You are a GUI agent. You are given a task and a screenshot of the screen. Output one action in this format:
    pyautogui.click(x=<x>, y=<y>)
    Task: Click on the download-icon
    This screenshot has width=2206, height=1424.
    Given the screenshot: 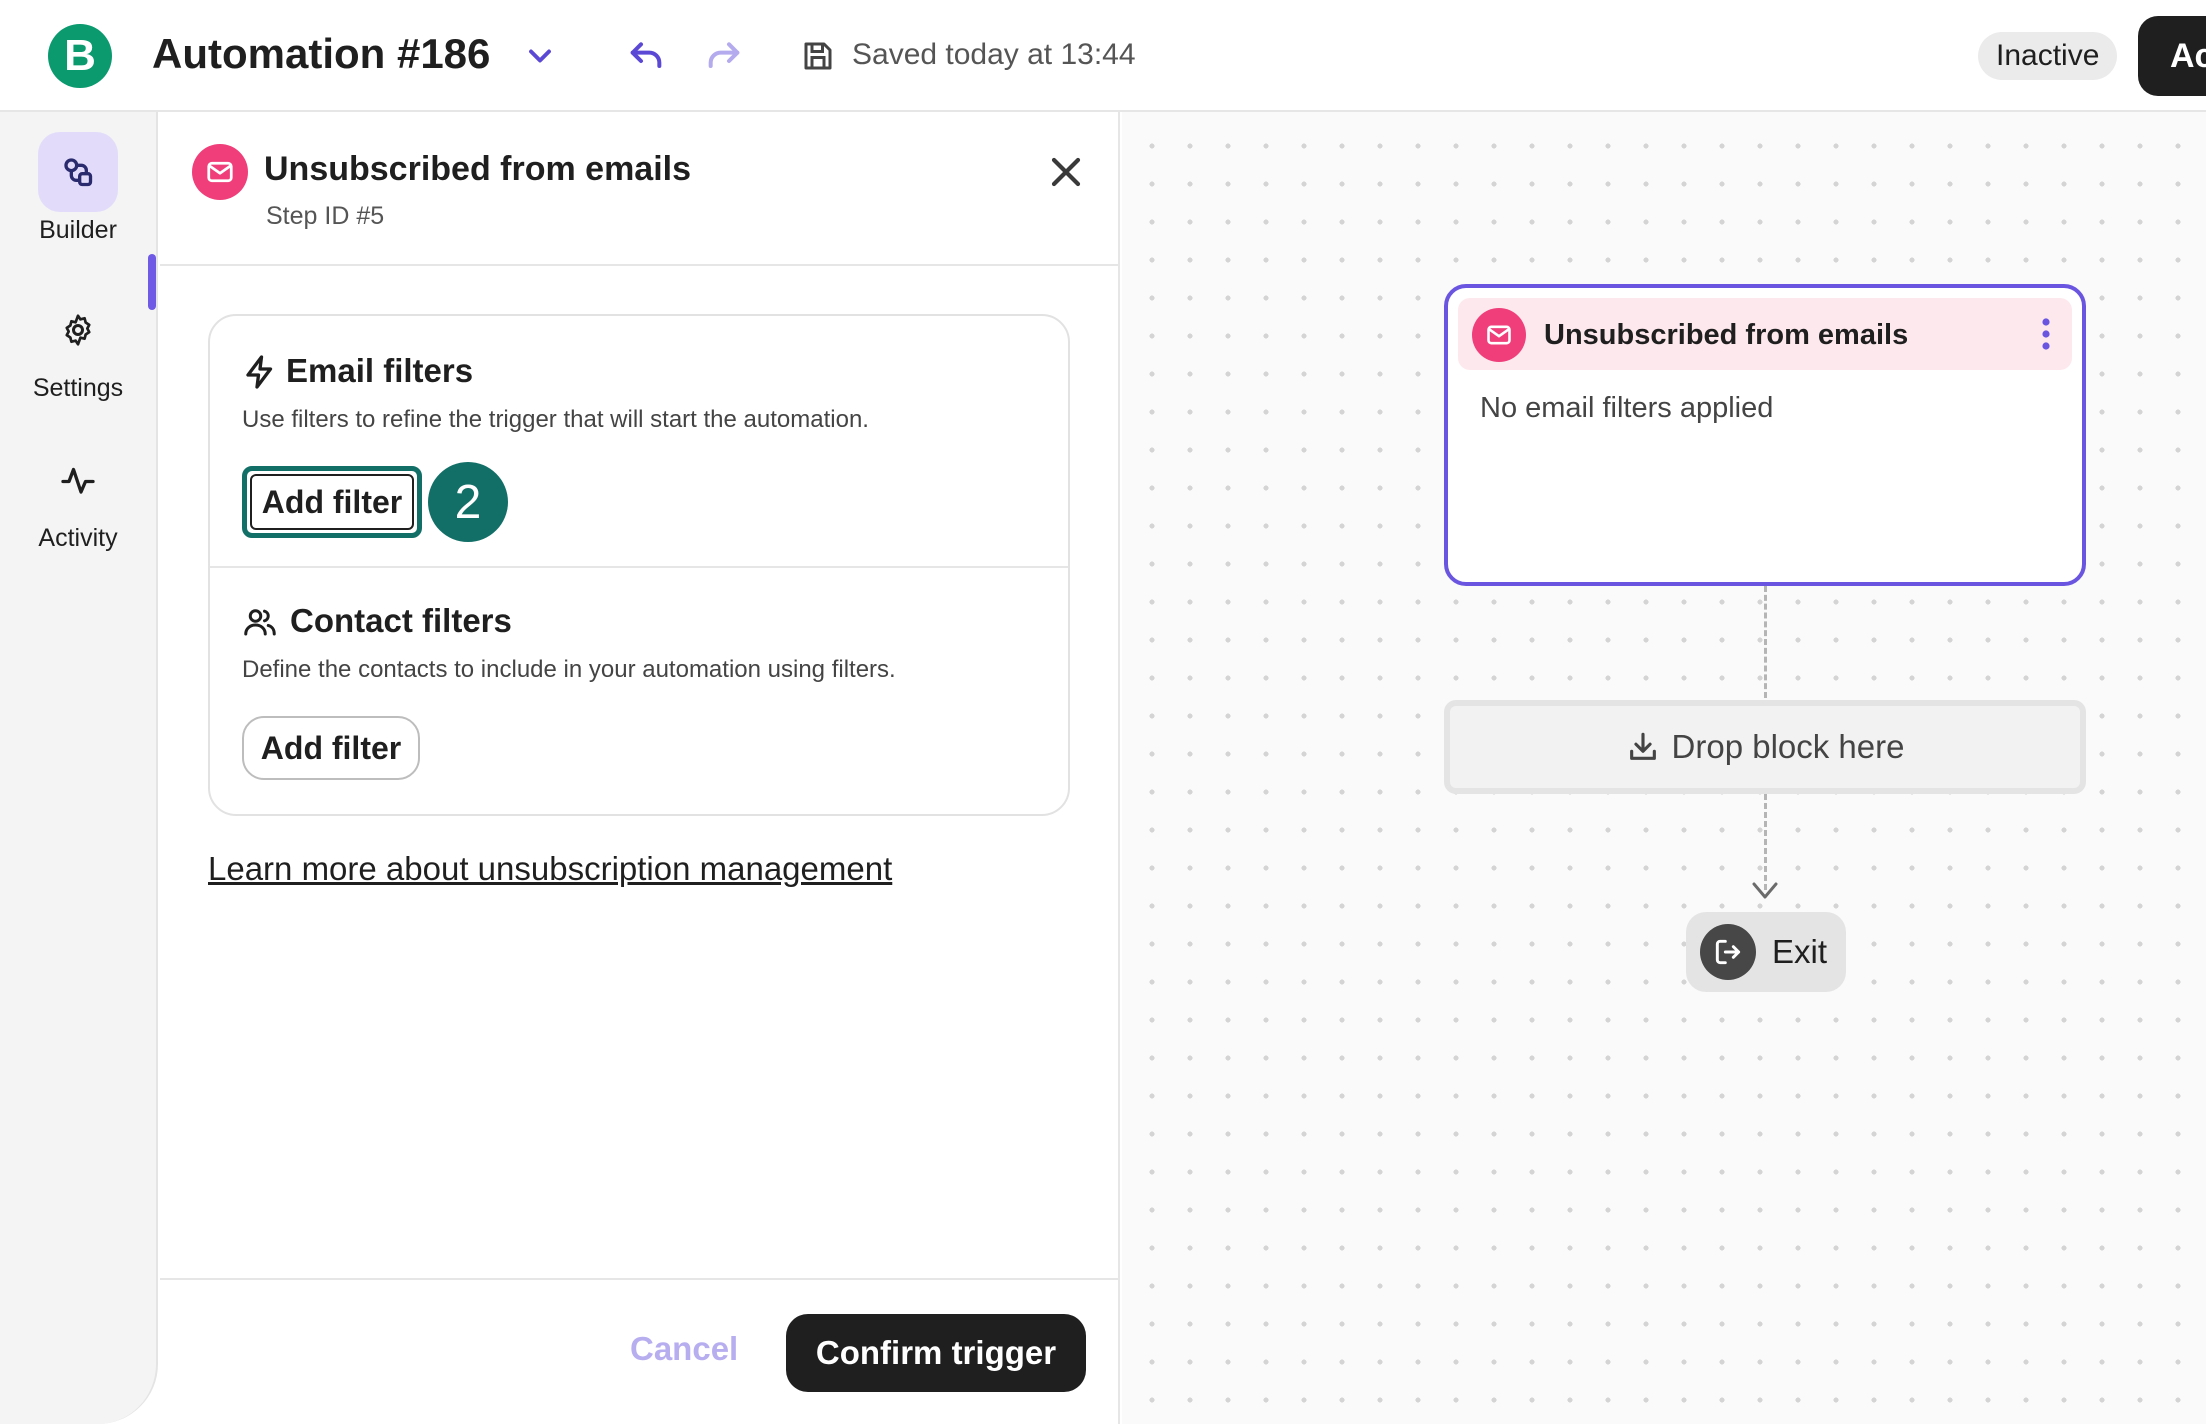 What is the action you would take?
    pyautogui.click(x=1642, y=746)
    